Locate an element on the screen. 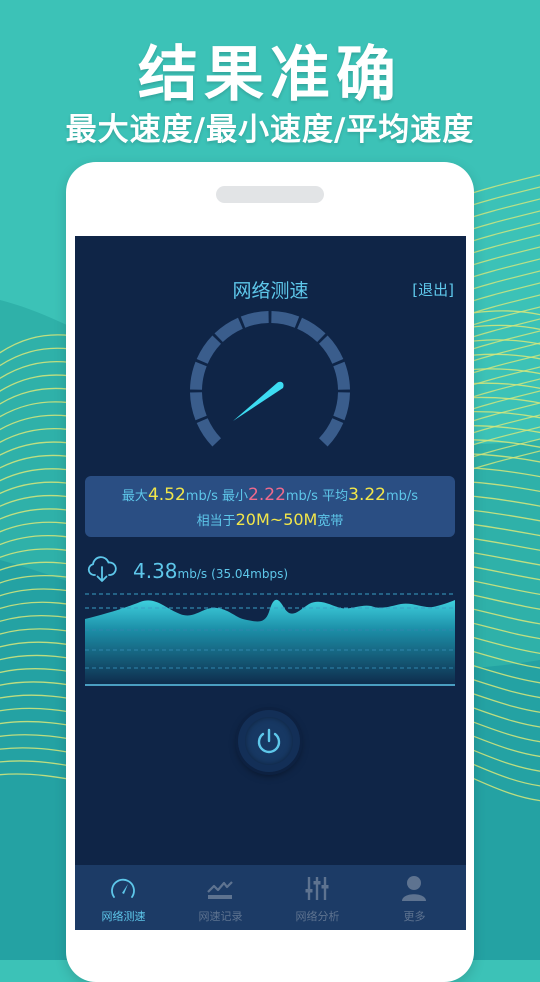 The image size is (540, 982). tab-network-analysis: 网络分析 is located at coordinates (317, 897).